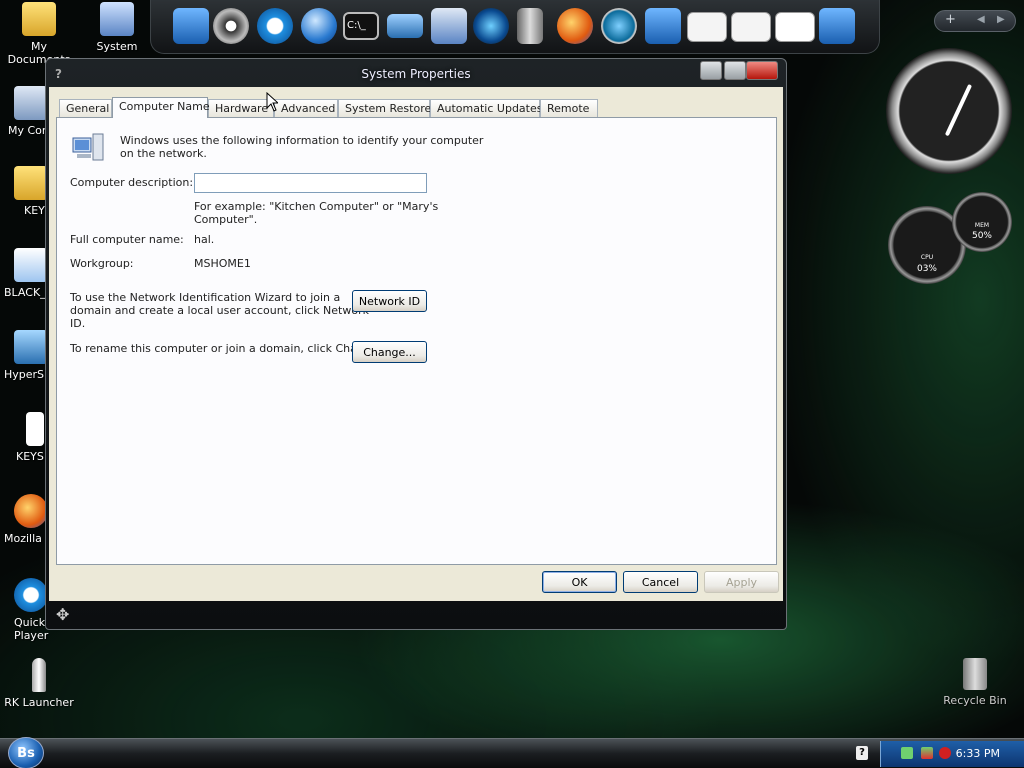 The height and width of the screenshot is (768, 1024). What do you see at coordinates (952, 754) in the screenshot?
I see `system-tray: 6:33 PM` at bounding box center [952, 754].